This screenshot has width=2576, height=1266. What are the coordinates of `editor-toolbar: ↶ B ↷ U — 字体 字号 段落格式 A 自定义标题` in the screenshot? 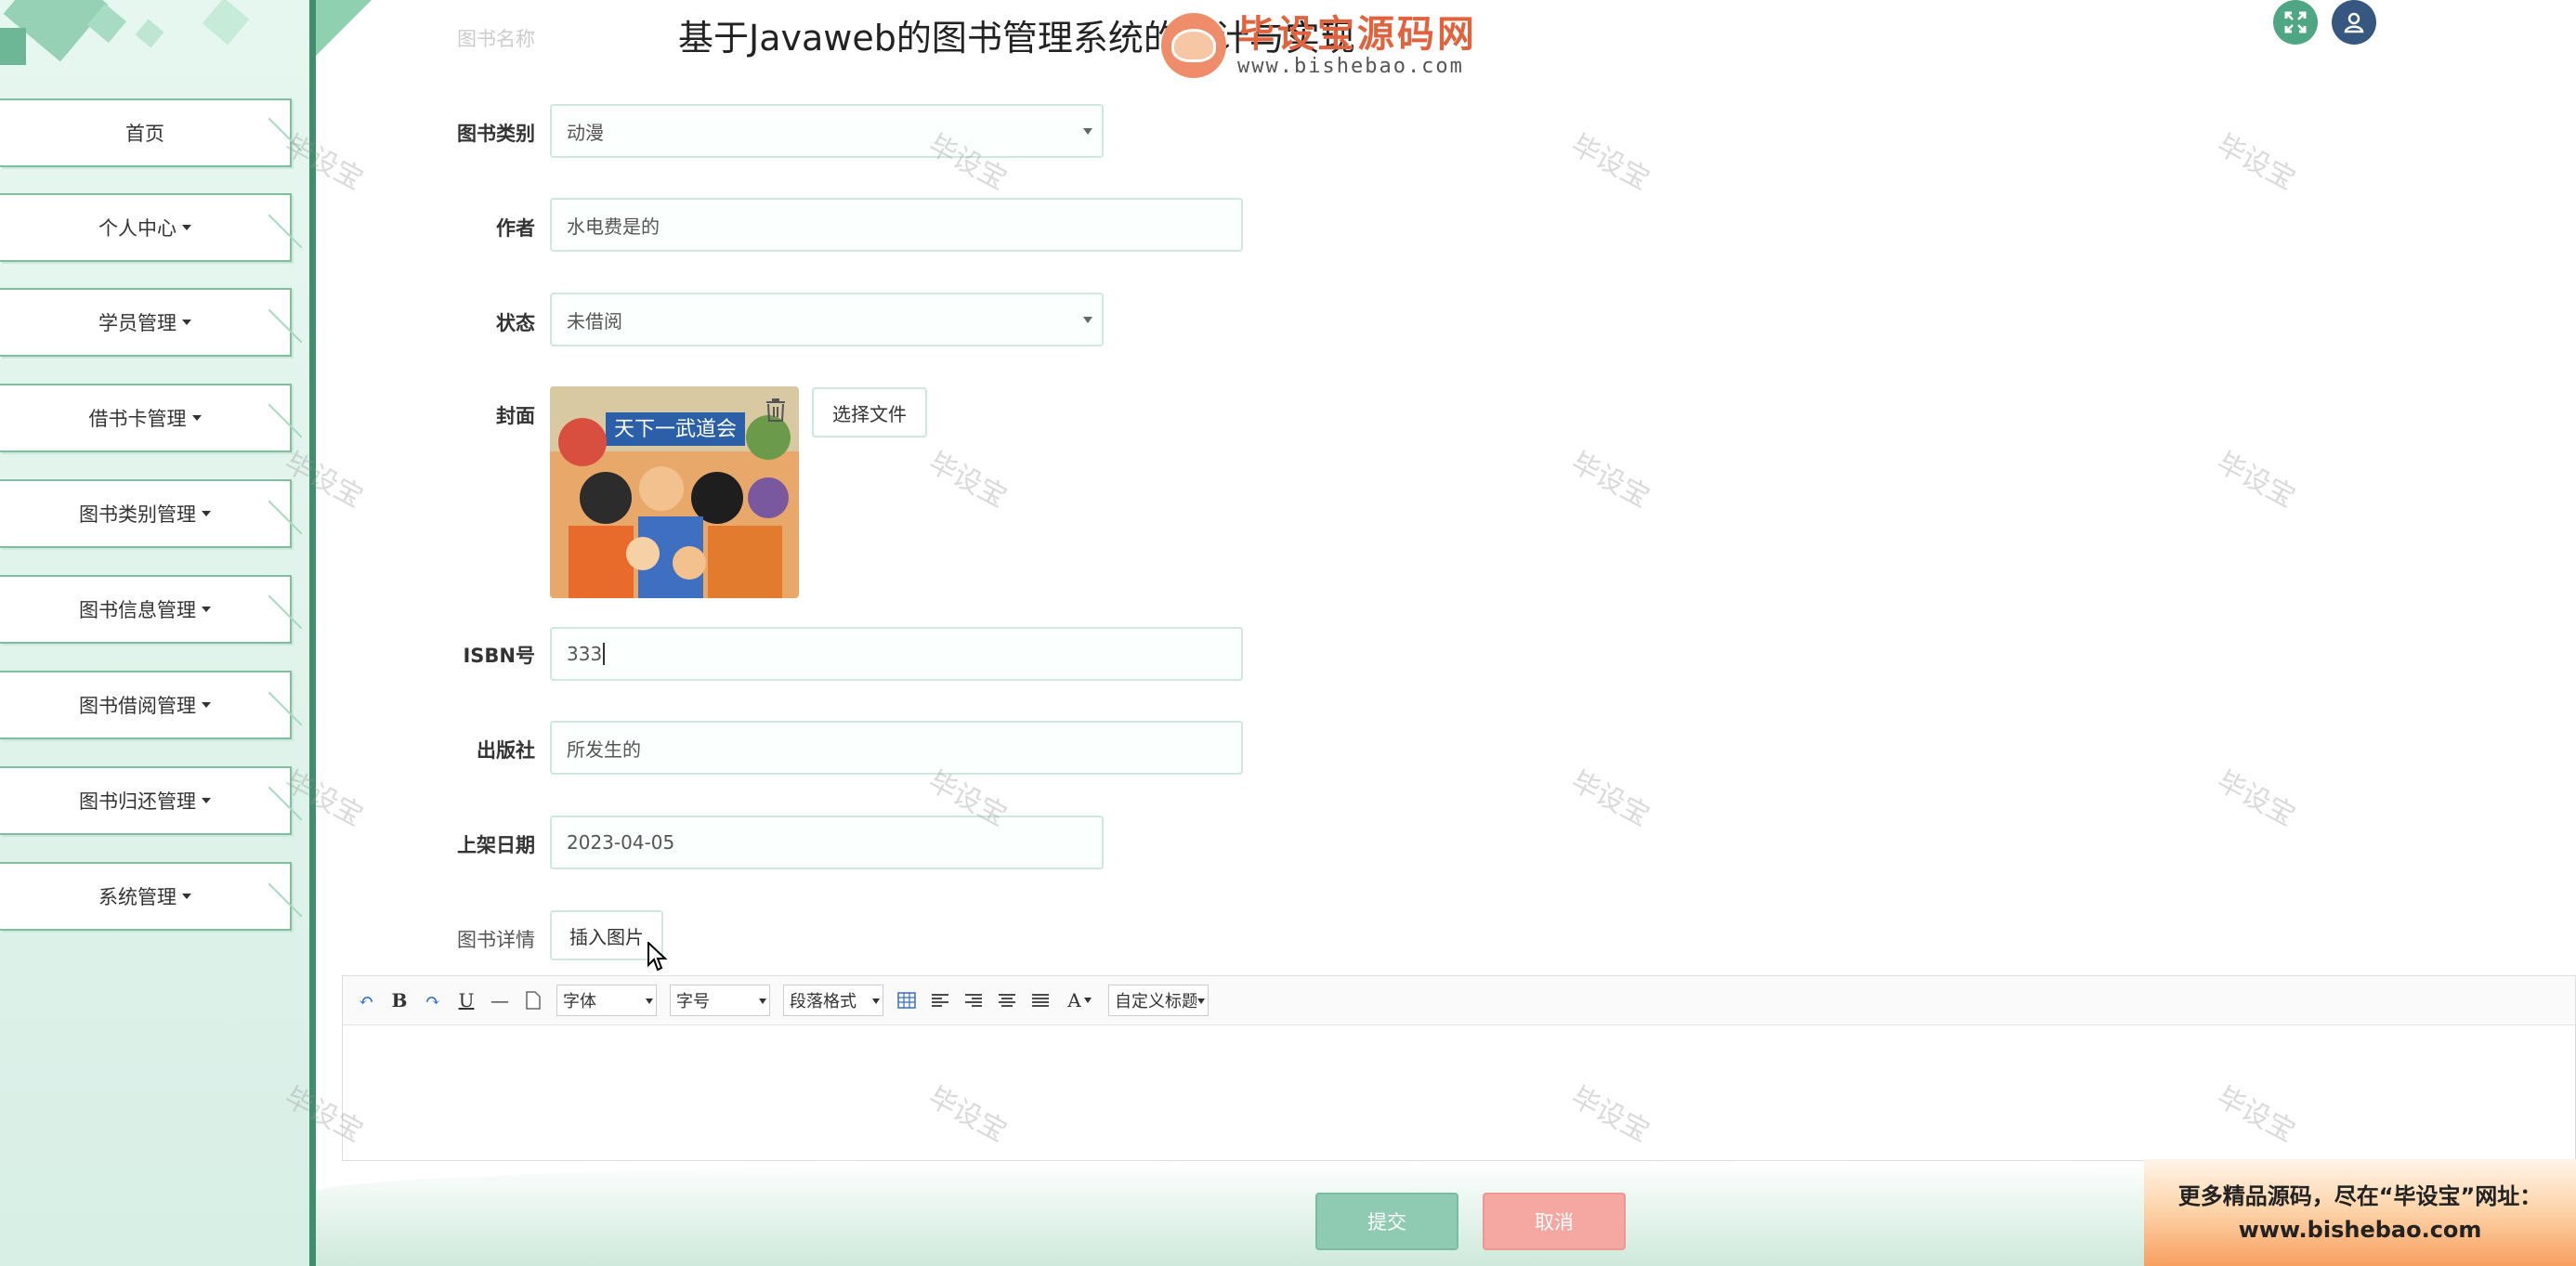 It's located at (1459, 1000).